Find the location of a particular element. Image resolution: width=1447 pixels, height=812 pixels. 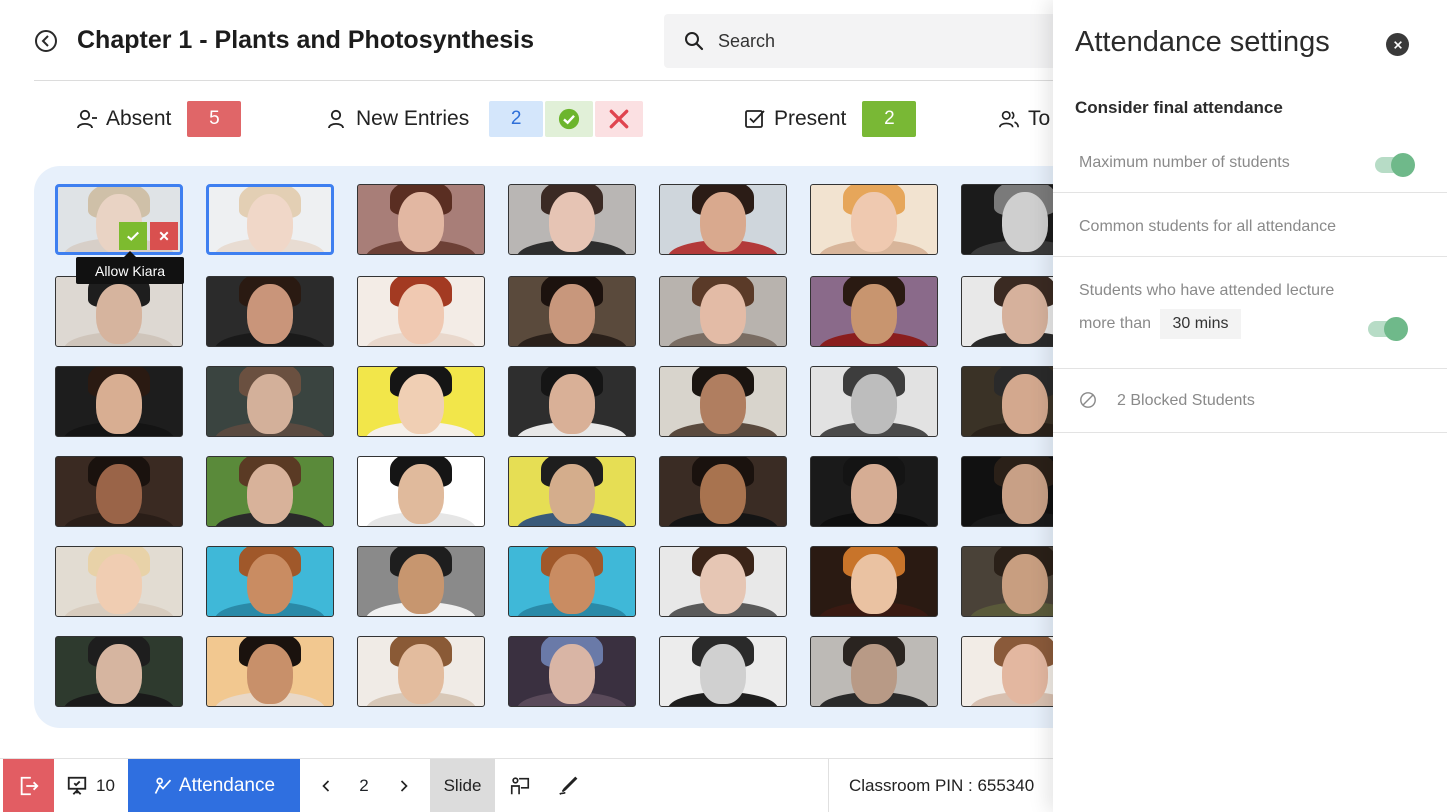

toggle-knob is located at coordinates (1396, 329).